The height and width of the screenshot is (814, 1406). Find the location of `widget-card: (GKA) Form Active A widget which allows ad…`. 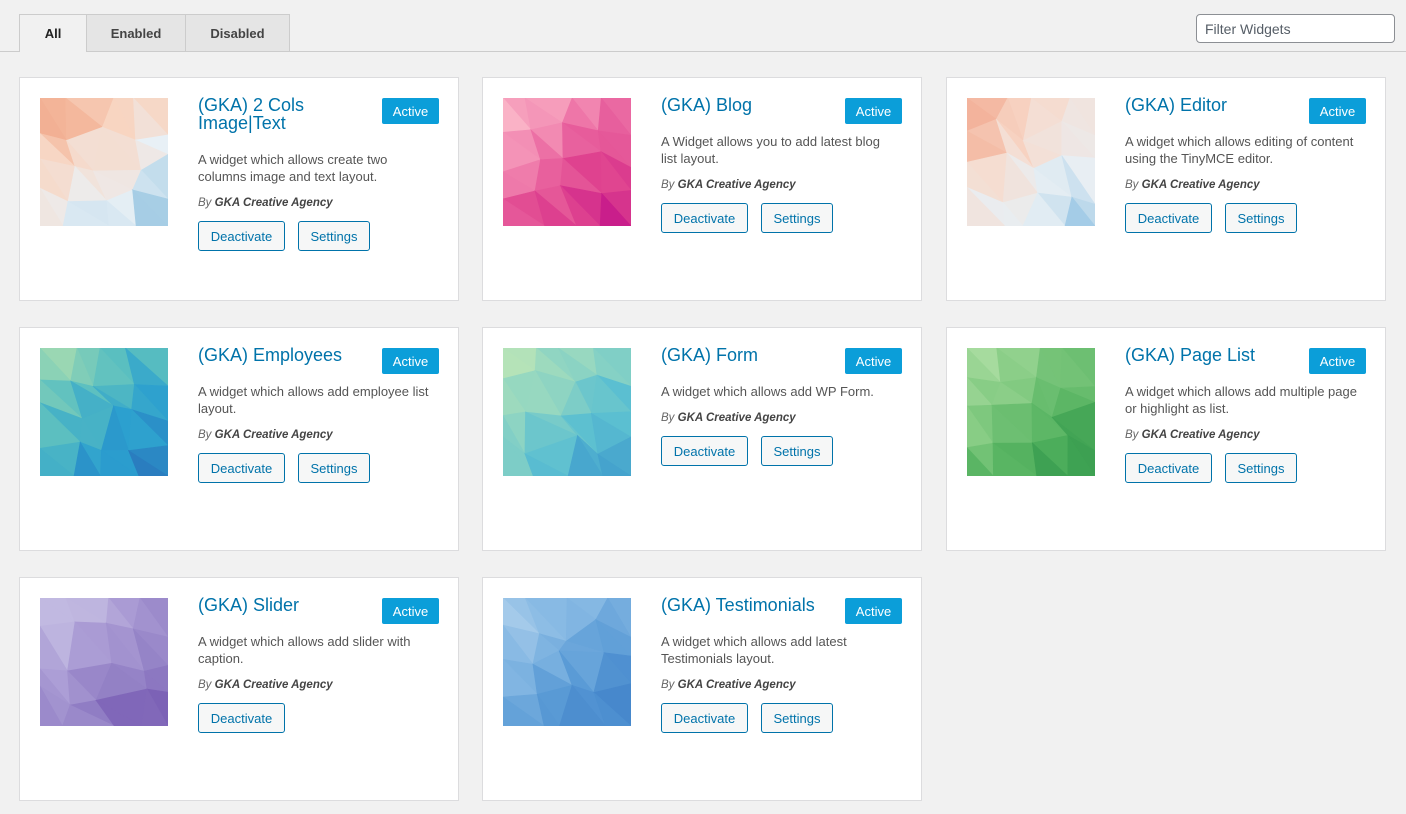

widget-card: (GKA) Form Active A widget which allows ad… is located at coordinates (702, 439).